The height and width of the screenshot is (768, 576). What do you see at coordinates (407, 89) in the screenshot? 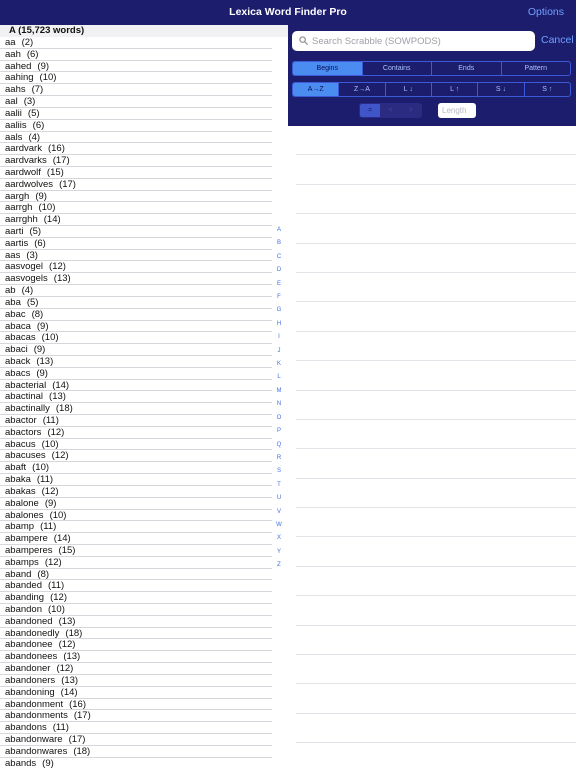
I see `sort-tab-2: L ↓` at bounding box center [407, 89].